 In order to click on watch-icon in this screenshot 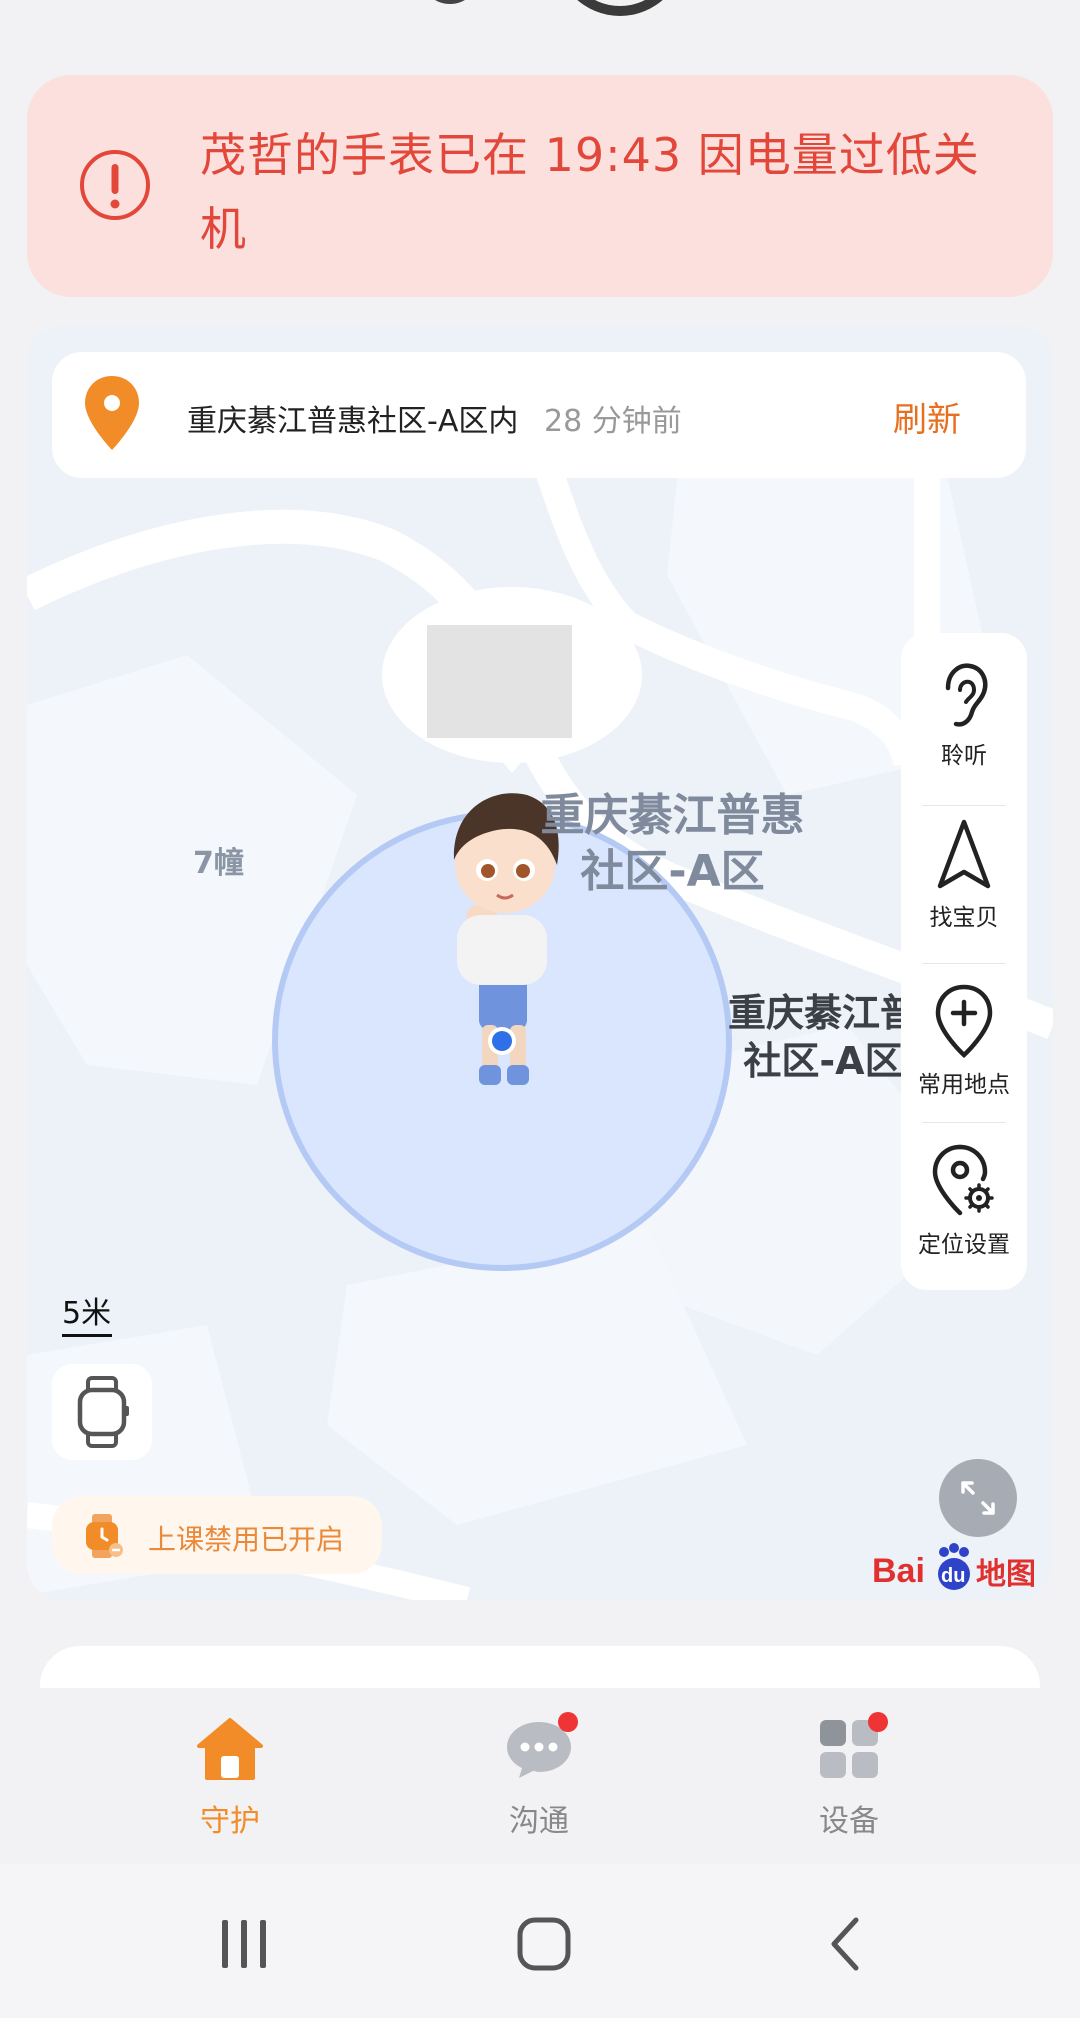, I will do `click(103, 1412)`.